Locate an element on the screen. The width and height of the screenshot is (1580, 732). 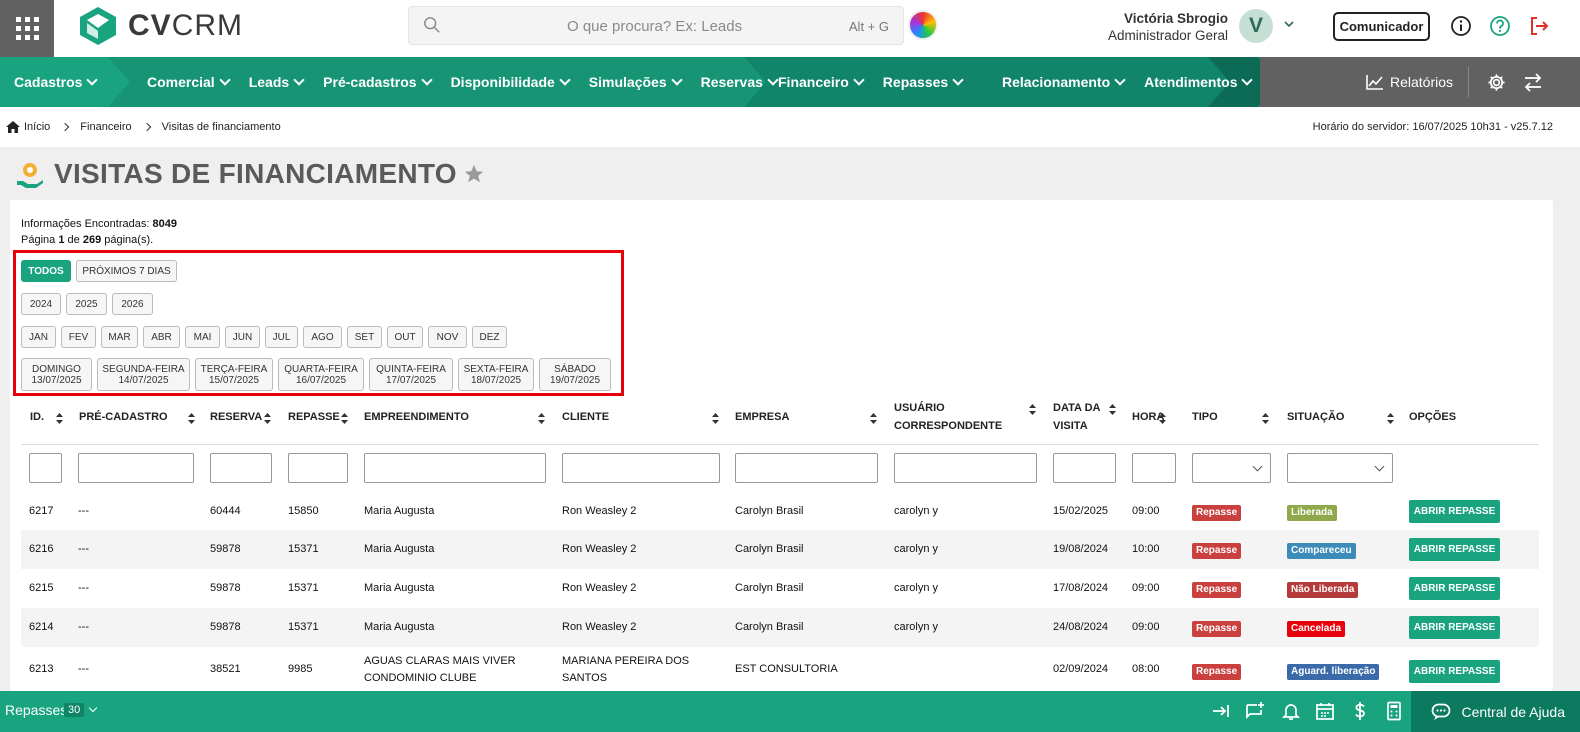
swap-icon is located at coordinates (1533, 82).